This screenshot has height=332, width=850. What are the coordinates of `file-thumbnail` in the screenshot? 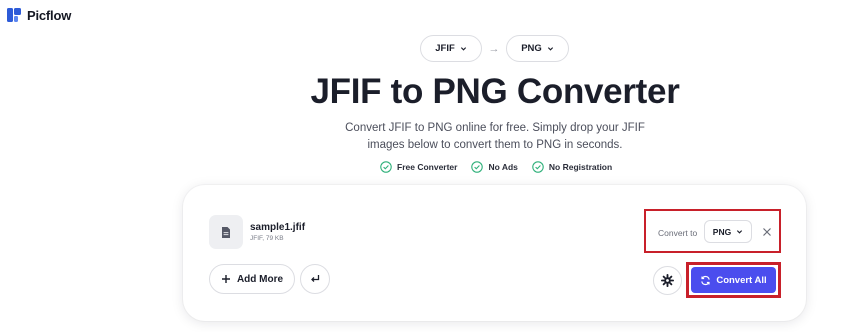 It's located at (226, 232).